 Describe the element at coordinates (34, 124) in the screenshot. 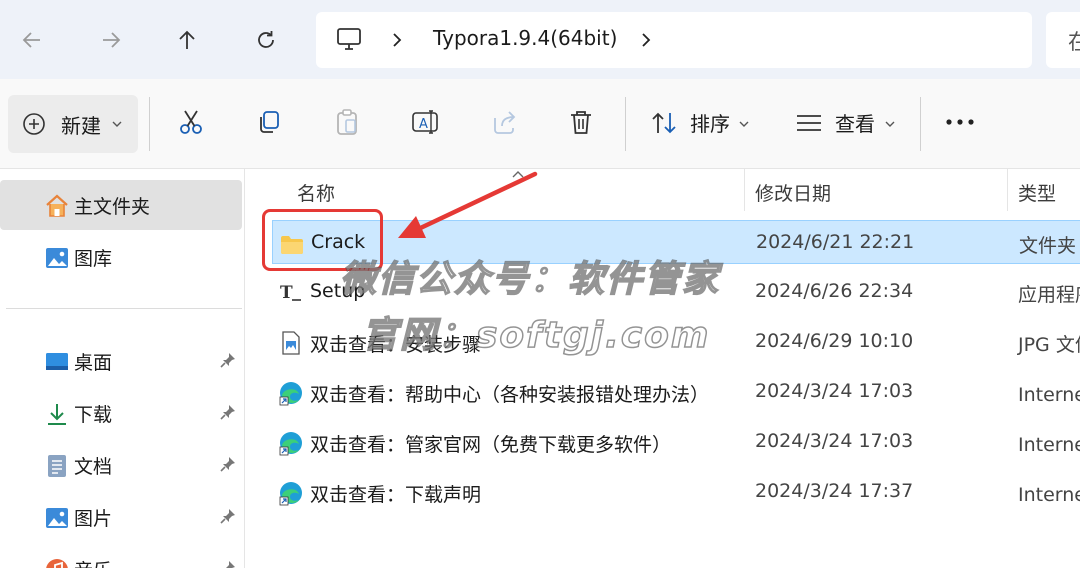

I see `plus-circle-icon` at that location.